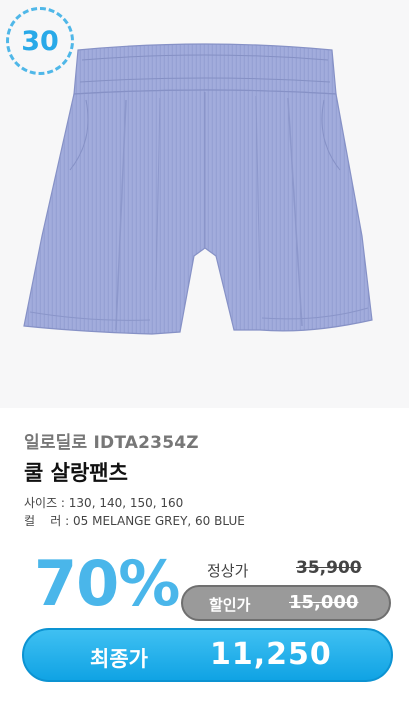 Image resolution: width=409 pixels, height=714 pixels. Describe the element at coordinates (228, 571) in the screenshot. I see `regular-price-label: 정상가` at that location.